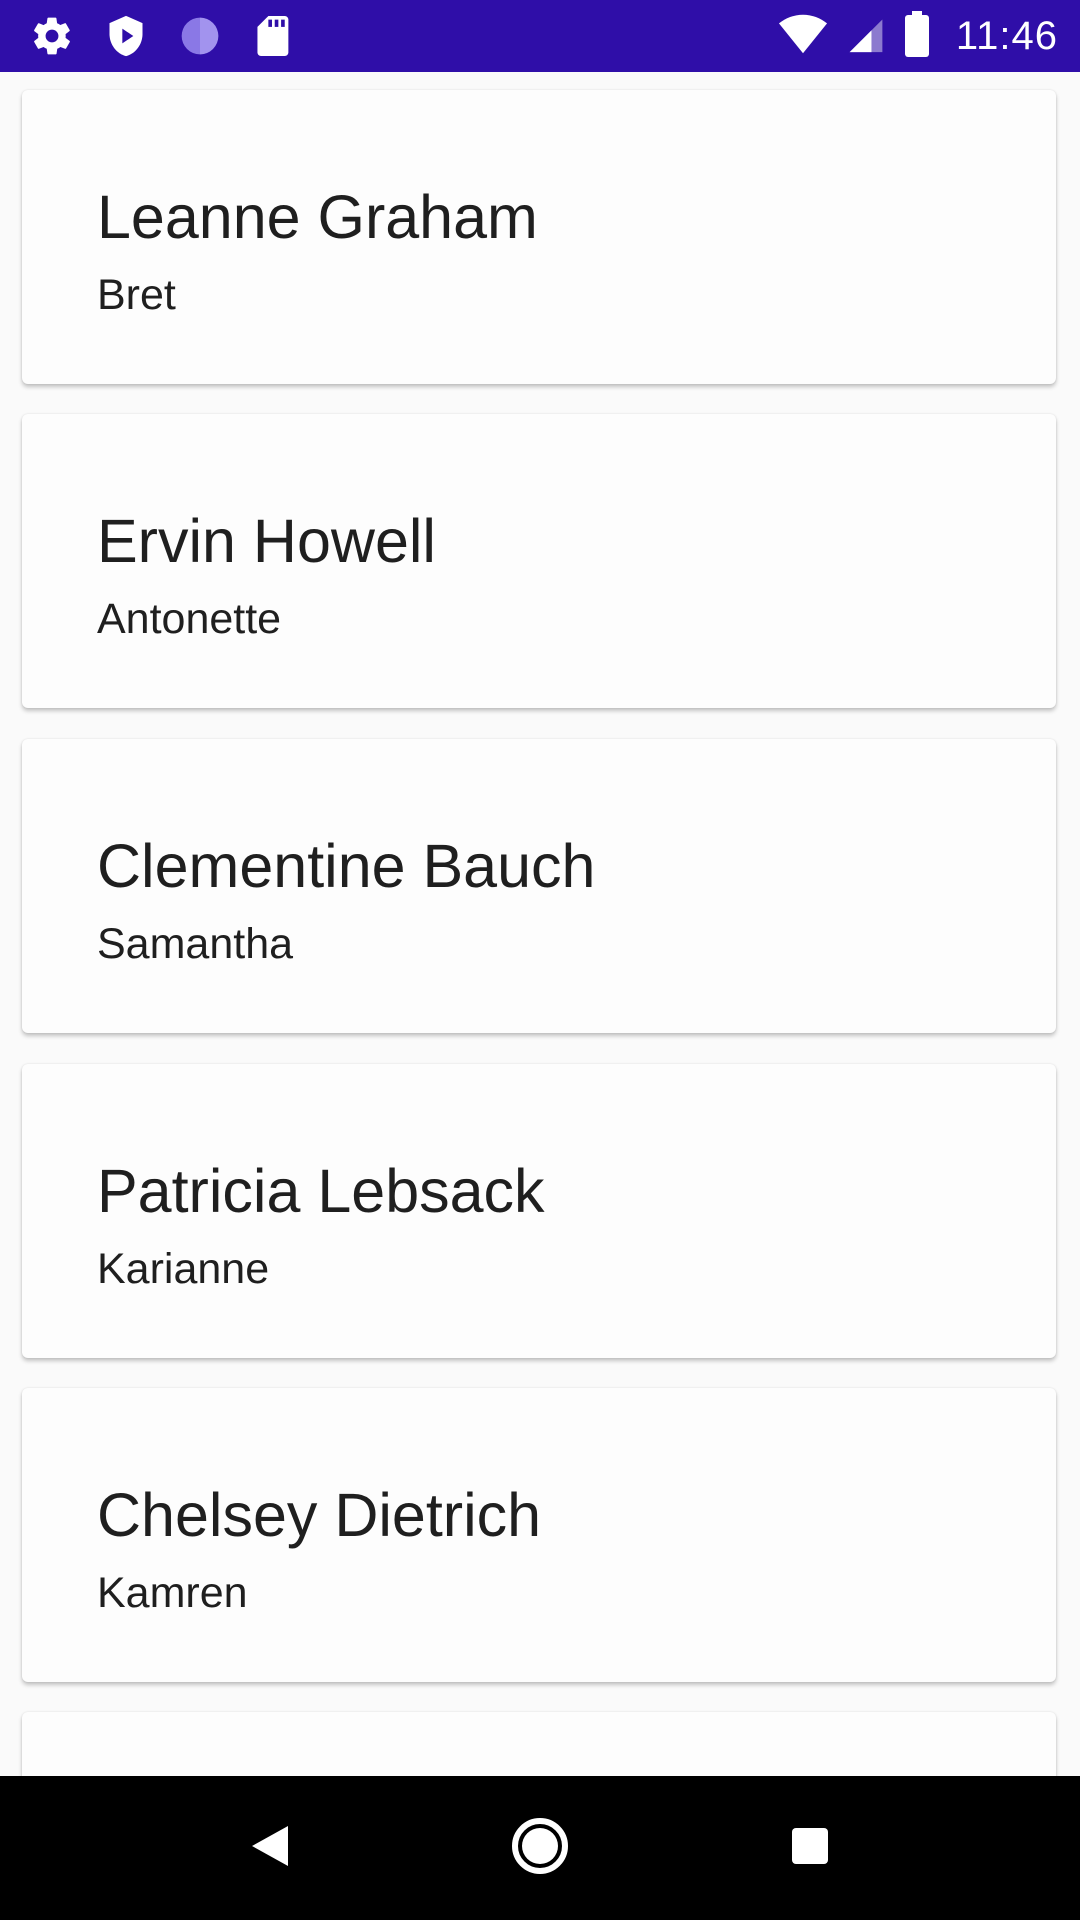 This screenshot has height=1920, width=1080. Describe the element at coordinates (189, 619) in the screenshot. I see `user-username: Antonette` at that location.